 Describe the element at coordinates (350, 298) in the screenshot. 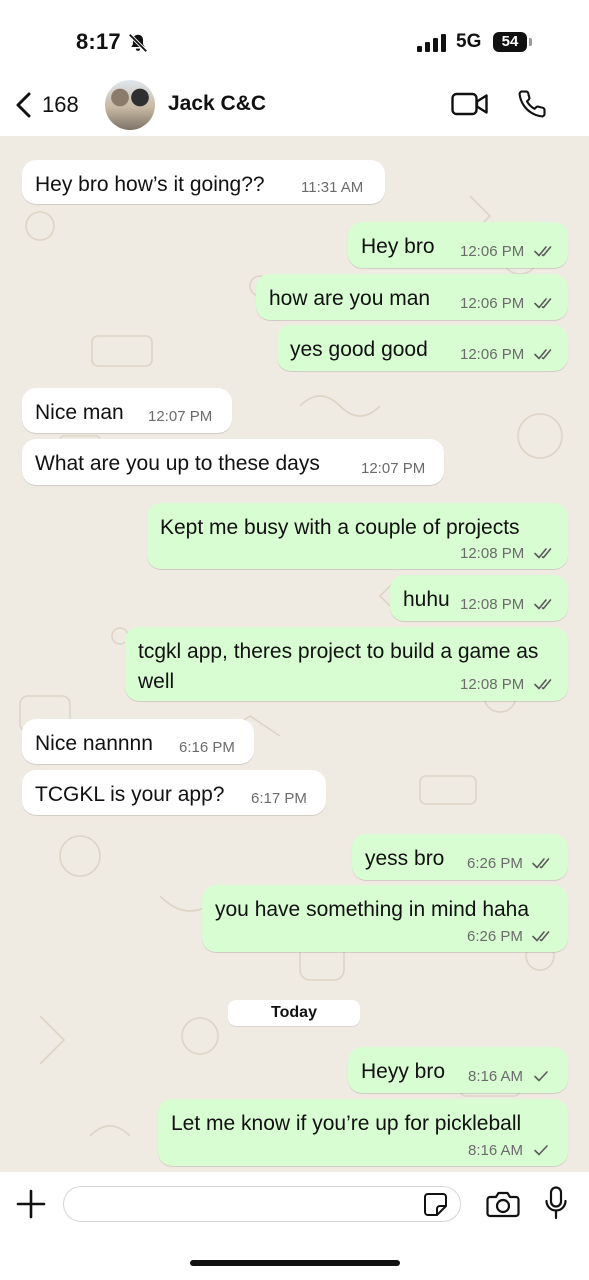

I see `message-text: how are you man` at that location.